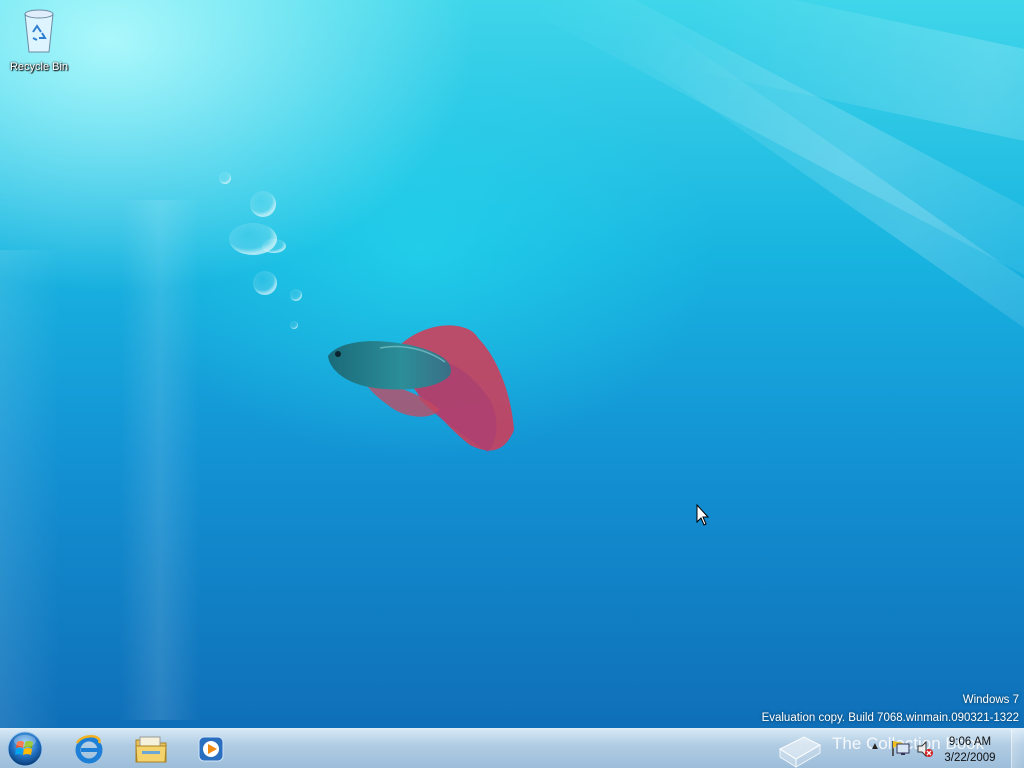 The width and height of the screenshot is (1024, 768). I want to click on taskbar-media-player-button, so click(211, 749).